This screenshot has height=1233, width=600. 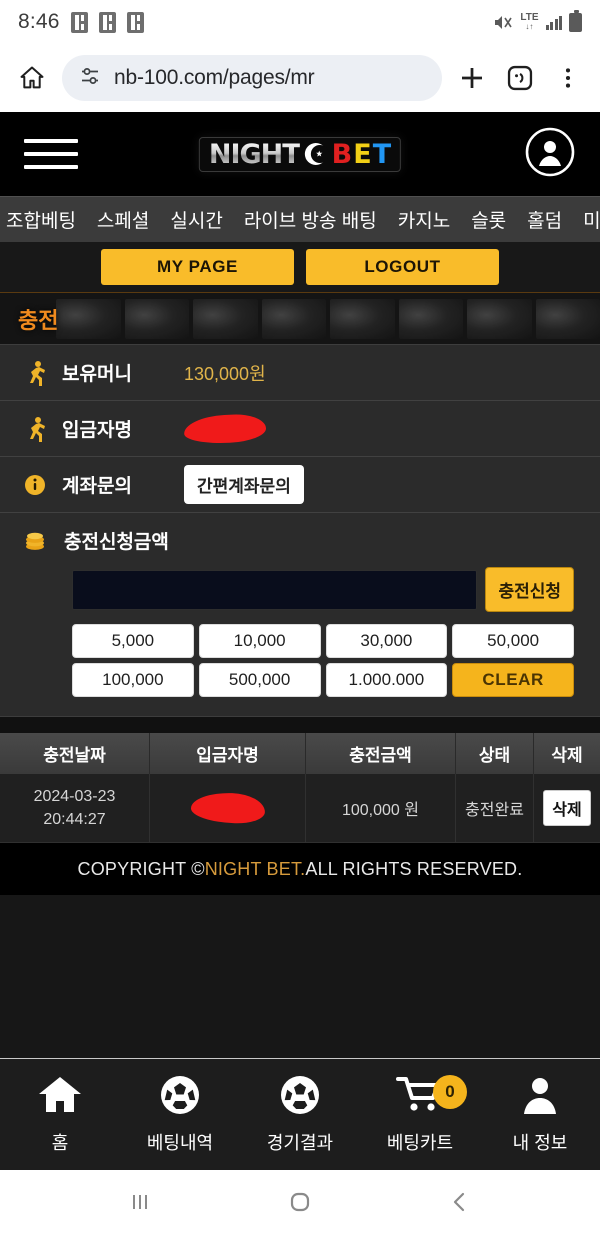 What do you see at coordinates (450, 1092) in the screenshot?
I see `cart-count-badge: 0` at bounding box center [450, 1092].